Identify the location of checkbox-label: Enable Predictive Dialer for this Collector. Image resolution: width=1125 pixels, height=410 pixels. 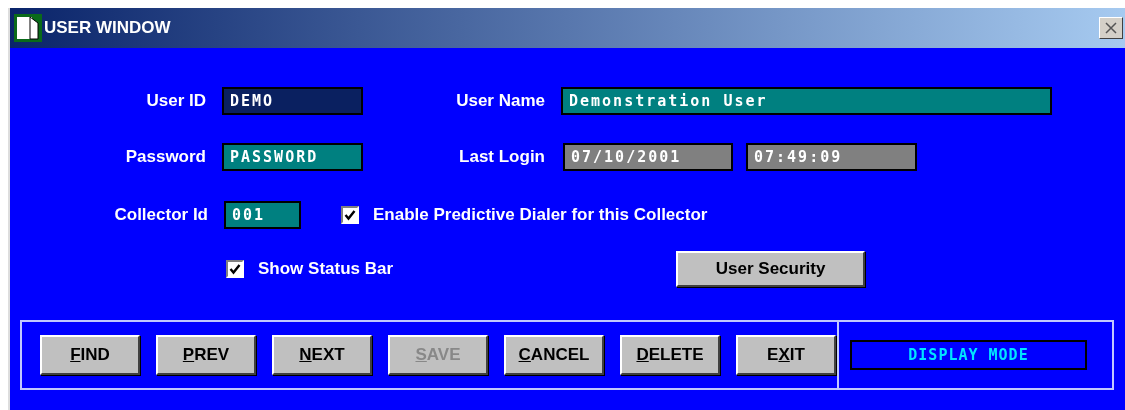
(540, 215).